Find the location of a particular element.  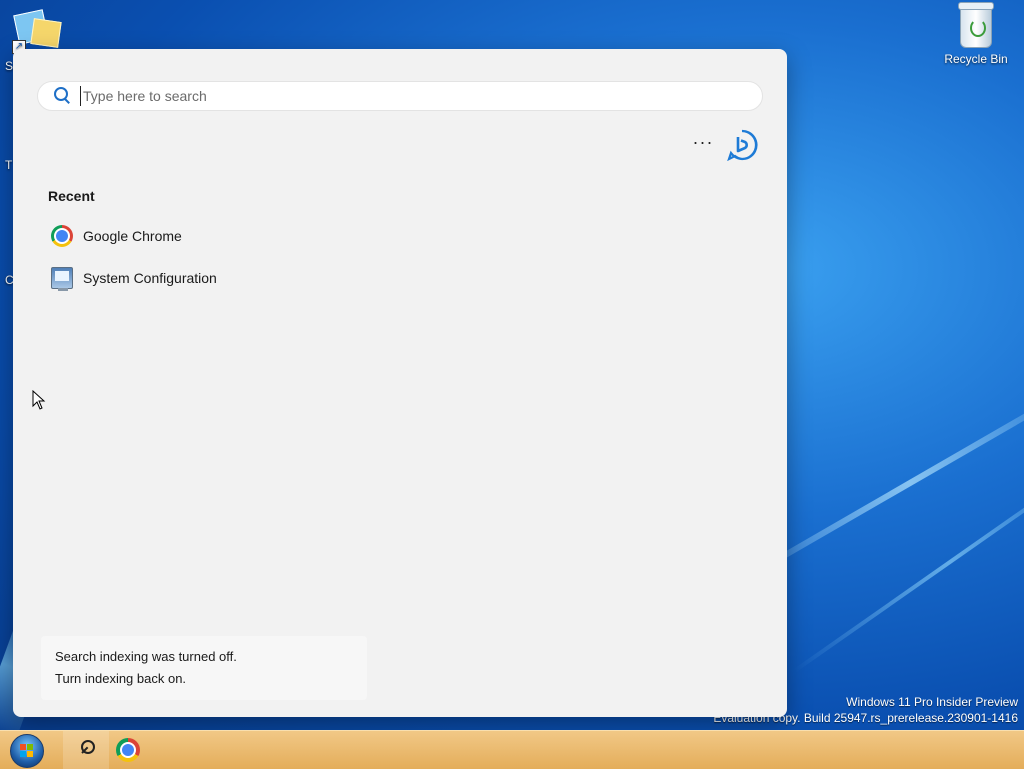

search-input is located at coordinates (402, 96).